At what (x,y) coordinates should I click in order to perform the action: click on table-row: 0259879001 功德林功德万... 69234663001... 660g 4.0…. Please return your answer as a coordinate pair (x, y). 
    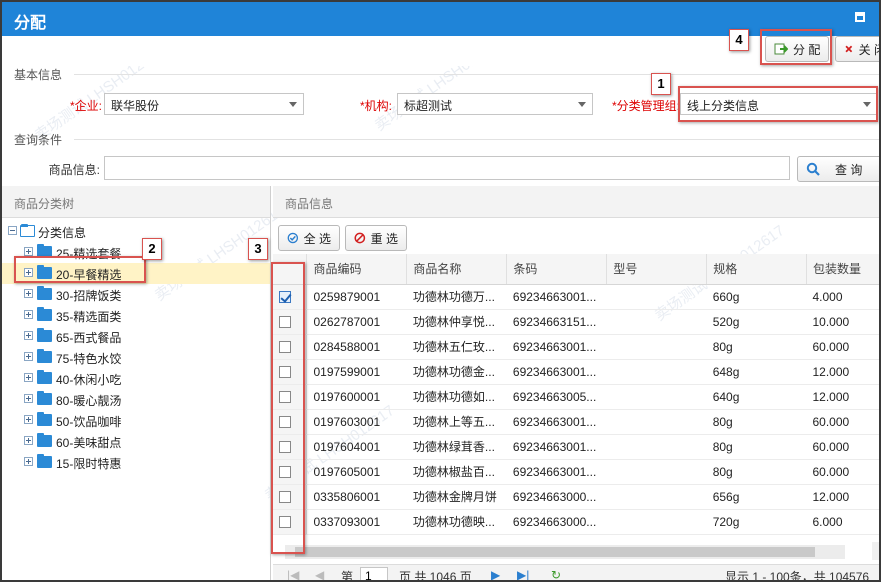
    Looking at the image, I should click on (576, 297).